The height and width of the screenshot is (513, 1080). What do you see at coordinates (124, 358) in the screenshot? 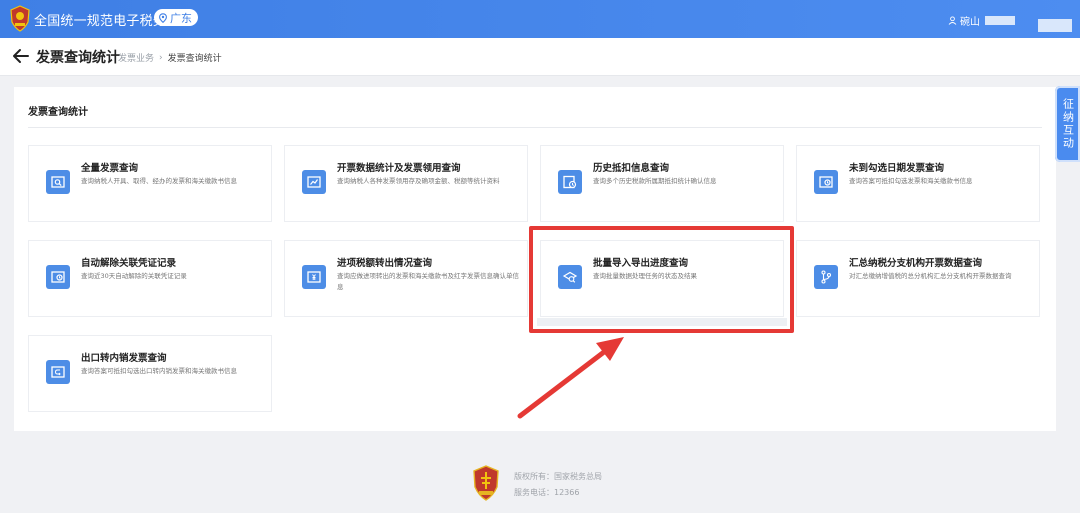
I see `card-title: 出口转内销发票查询` at bounding box center [124, 358].